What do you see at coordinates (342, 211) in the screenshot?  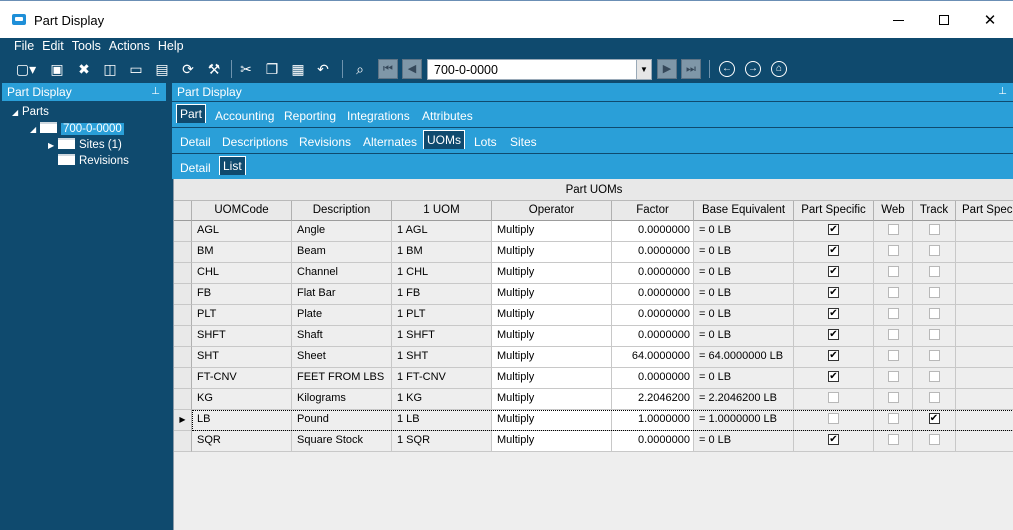 I see `column-header-description: Description` at bounding box center [342, 211].